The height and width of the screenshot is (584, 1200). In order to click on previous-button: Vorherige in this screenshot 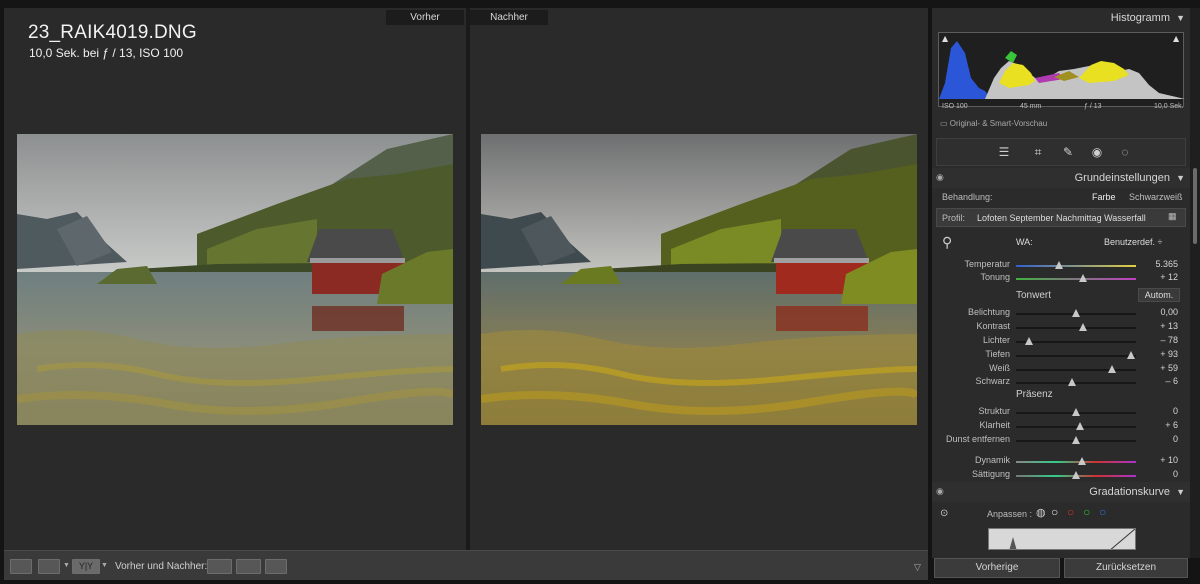, I will do `click(997, 568)`.